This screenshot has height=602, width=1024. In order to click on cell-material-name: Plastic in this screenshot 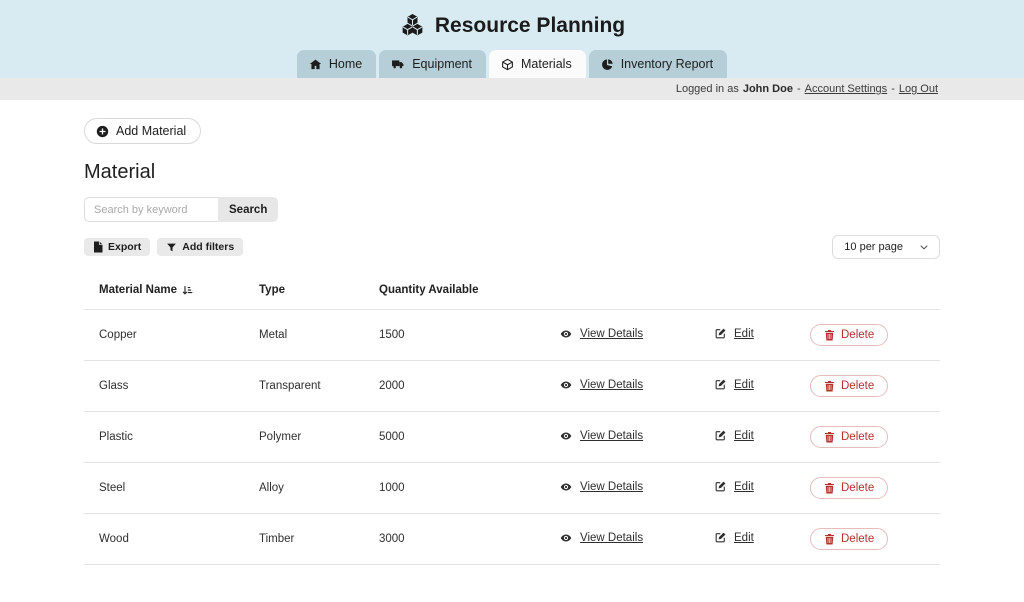, I will do `click(171, 437)`.